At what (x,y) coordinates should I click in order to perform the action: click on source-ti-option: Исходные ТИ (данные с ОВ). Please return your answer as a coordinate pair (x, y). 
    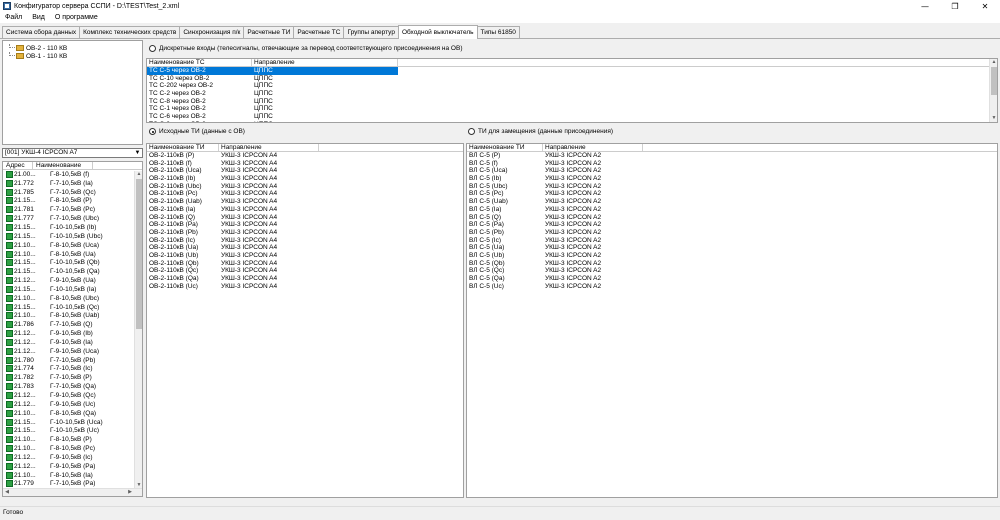
    Looking at the image, I should click on (197, 131).